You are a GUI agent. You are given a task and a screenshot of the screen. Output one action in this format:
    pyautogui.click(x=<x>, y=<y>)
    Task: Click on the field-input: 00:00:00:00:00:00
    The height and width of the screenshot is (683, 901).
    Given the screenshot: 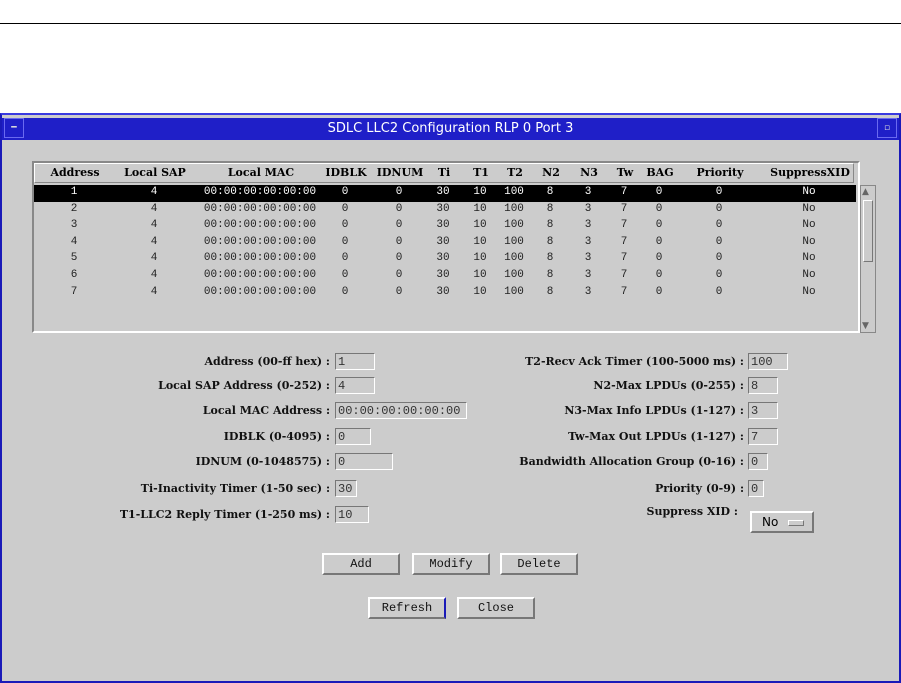 What is the action you would take?
    pyautogui.click(x=401, y=410)
    